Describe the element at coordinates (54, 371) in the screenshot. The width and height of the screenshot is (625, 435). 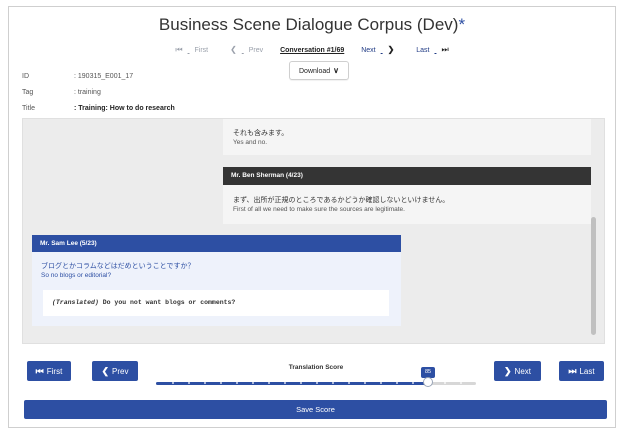
I see `first-button-label: First` at that location.